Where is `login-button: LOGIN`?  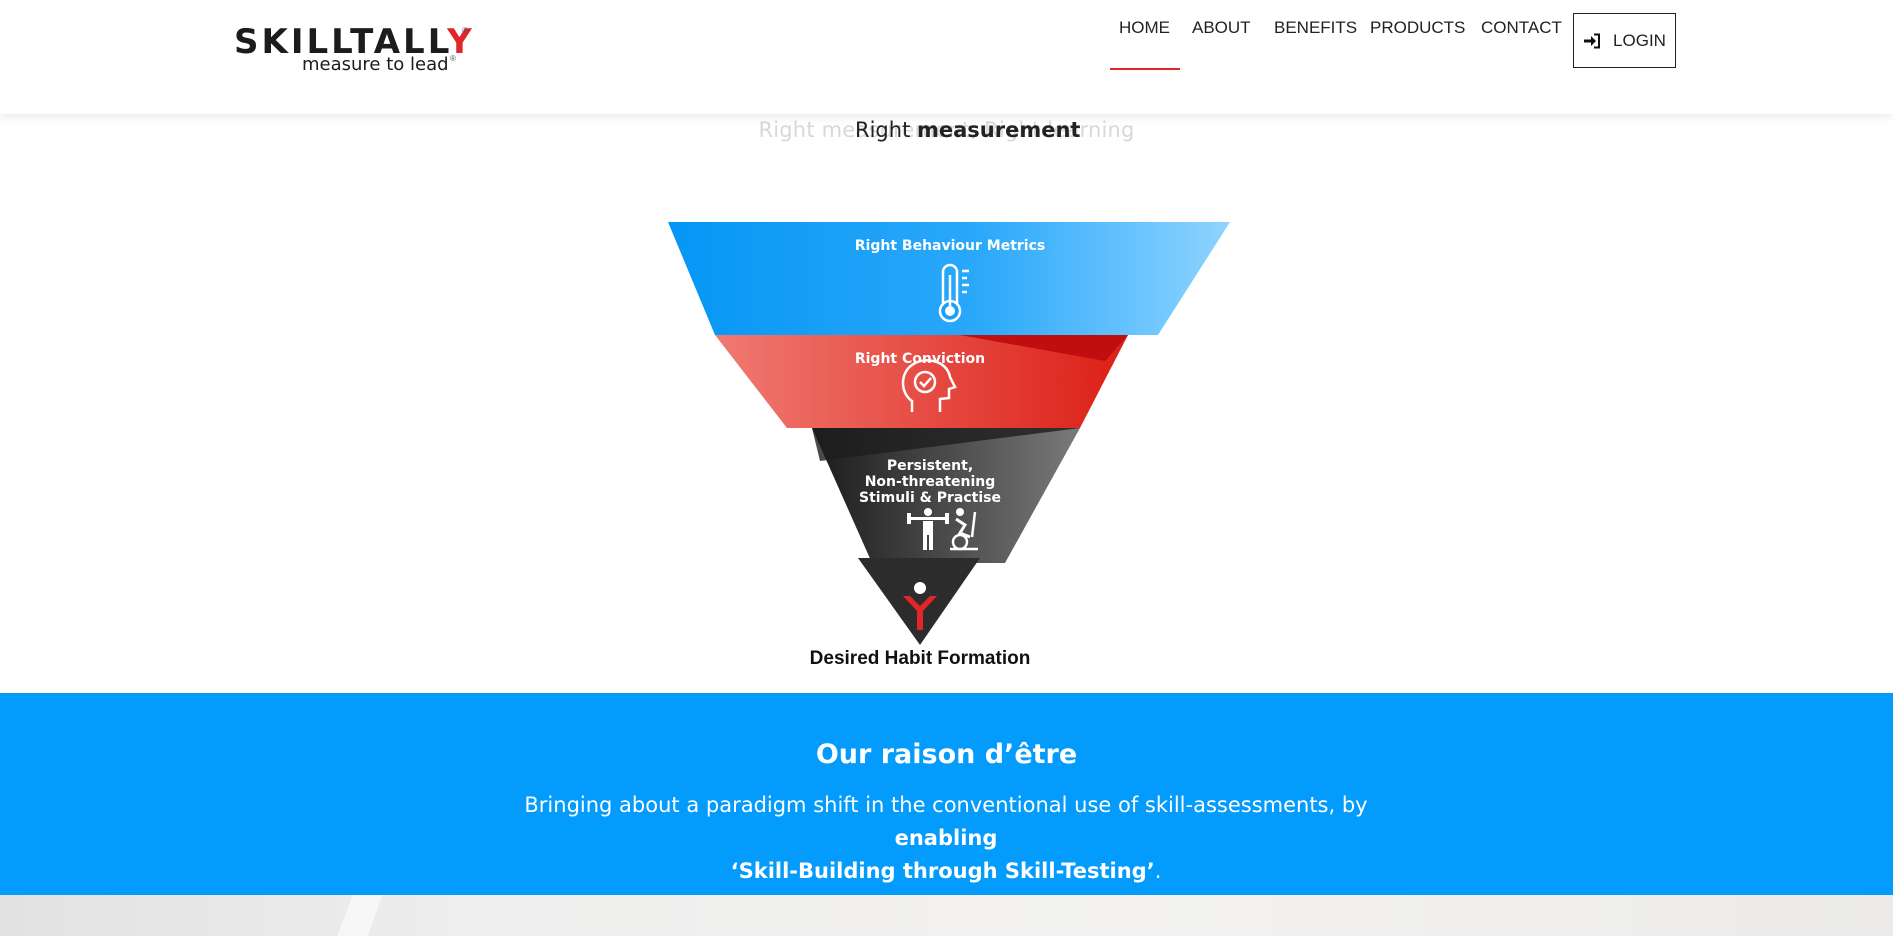
login-button: LOGIN is located at coordinates (1624, 40).